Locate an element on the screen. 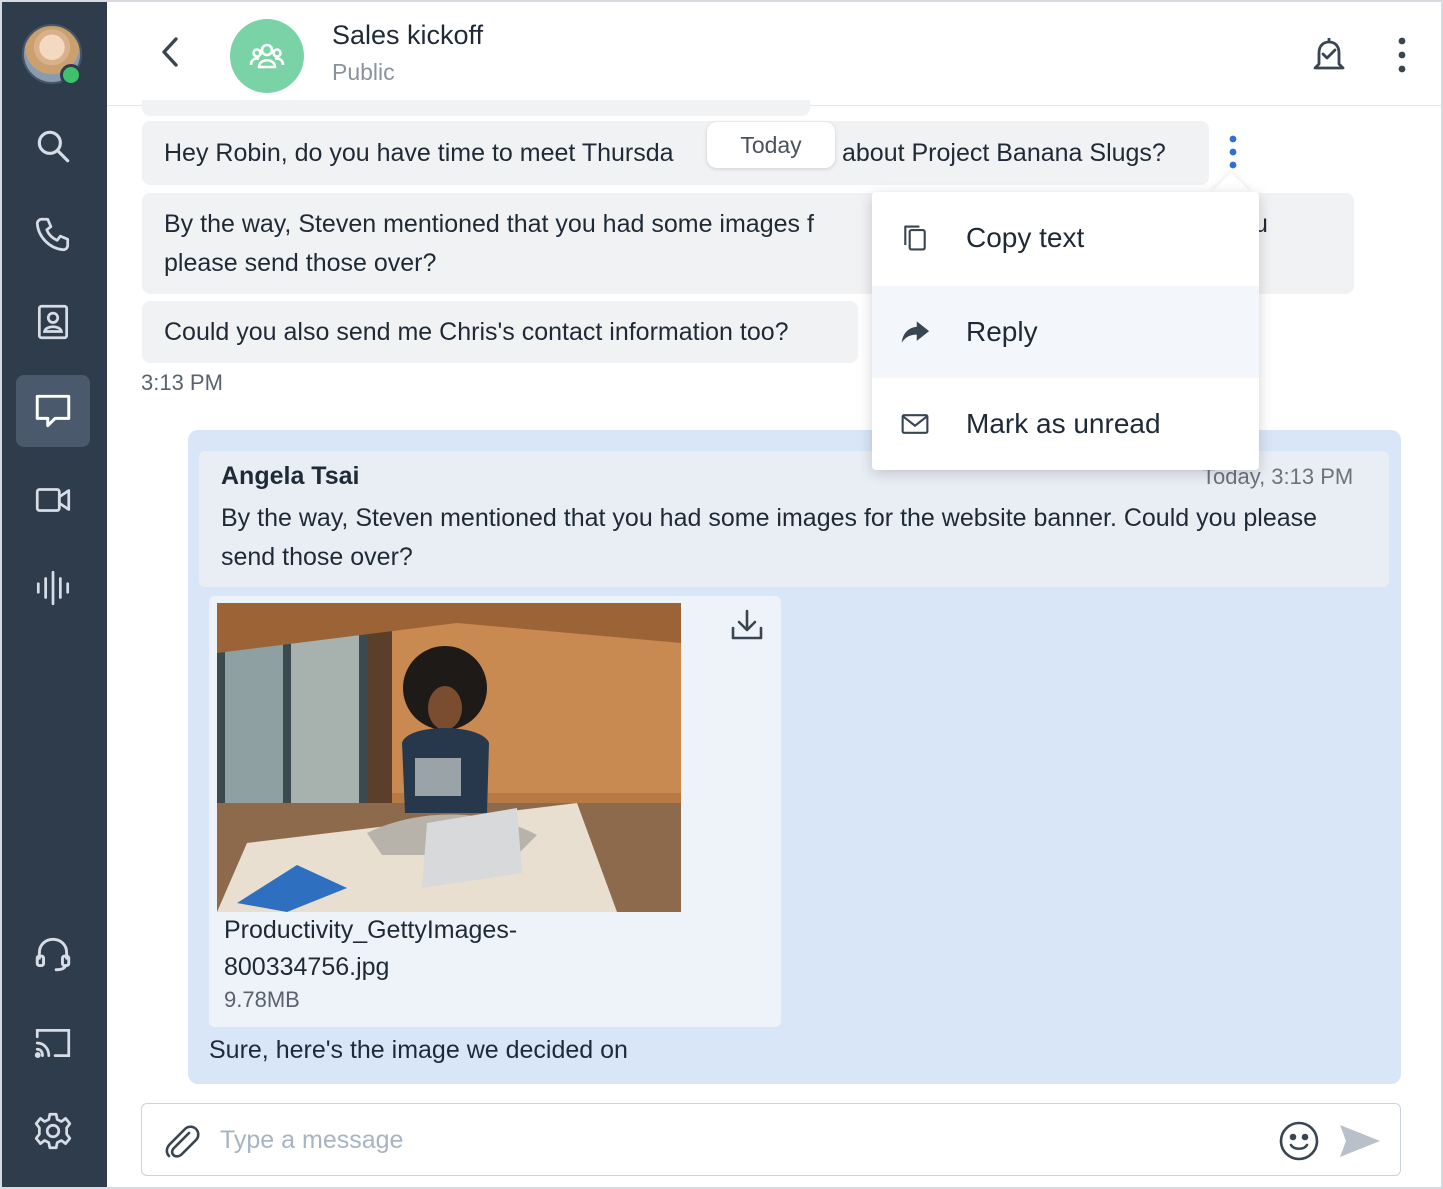 This screenshot has width=1443, height=1189. menu-item-mark-unread: Mark as unread is located at coordinates (1065, 424).